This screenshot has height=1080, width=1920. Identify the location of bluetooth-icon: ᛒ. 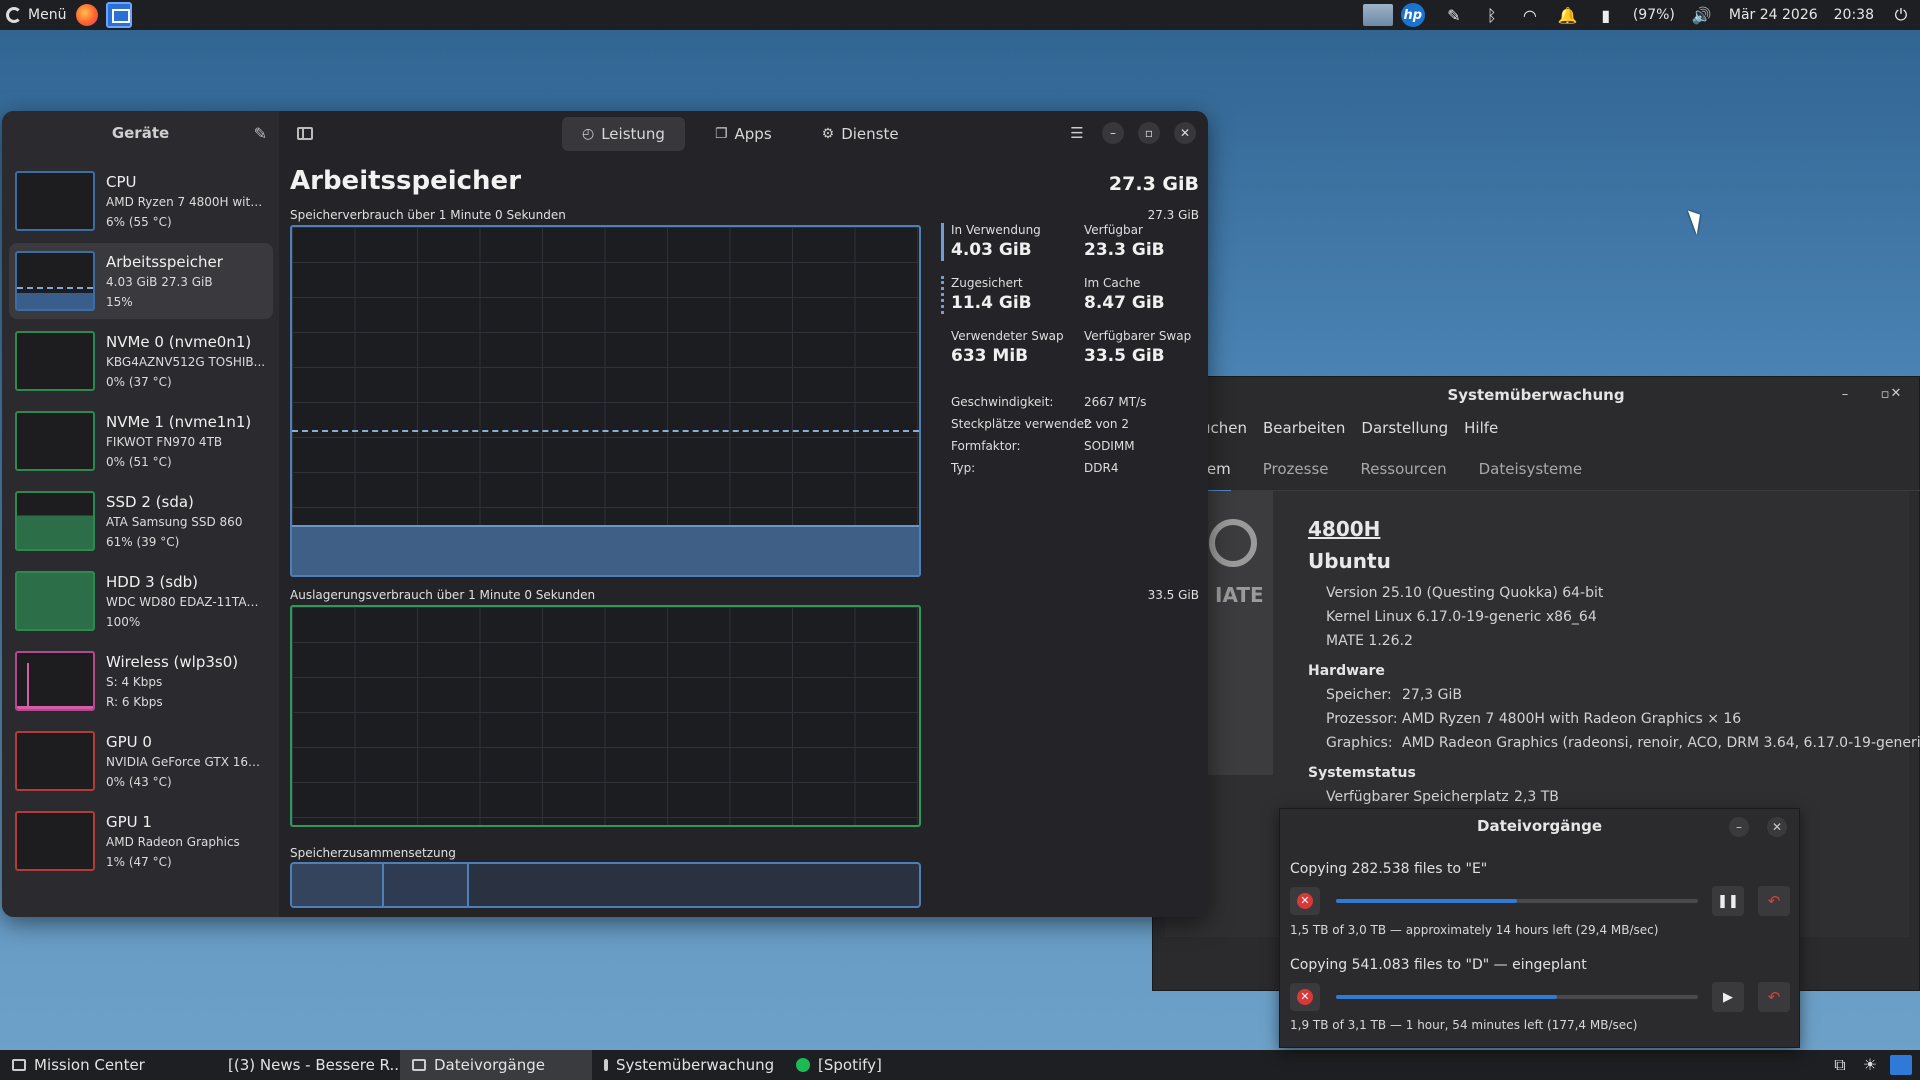
(1492, 15).